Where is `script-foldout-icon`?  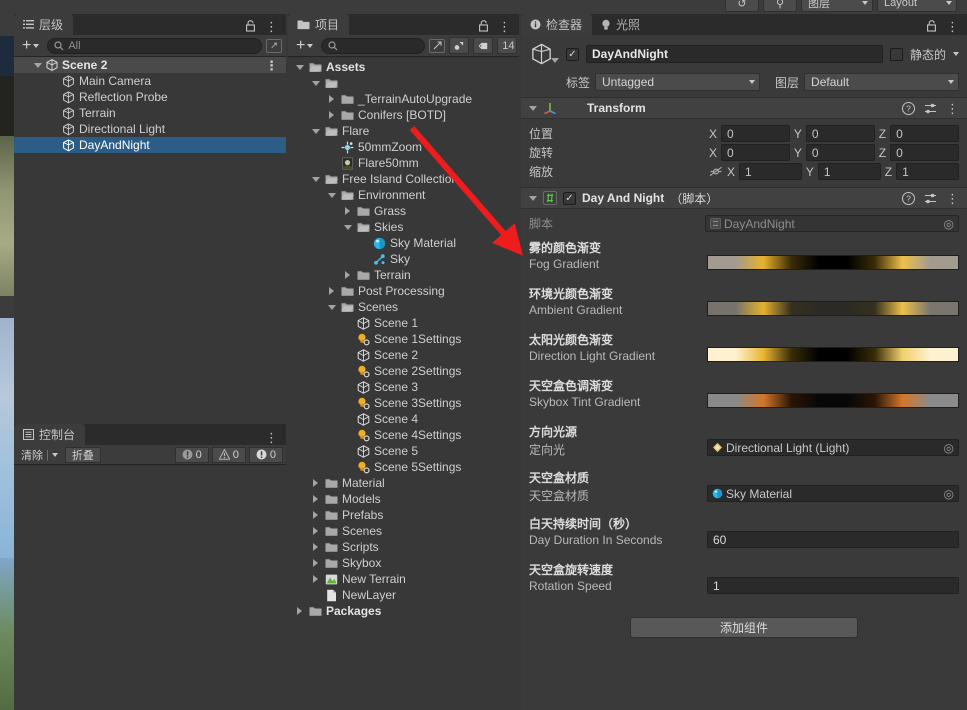 script-foldout-icon is located at coordinates (533, 198).